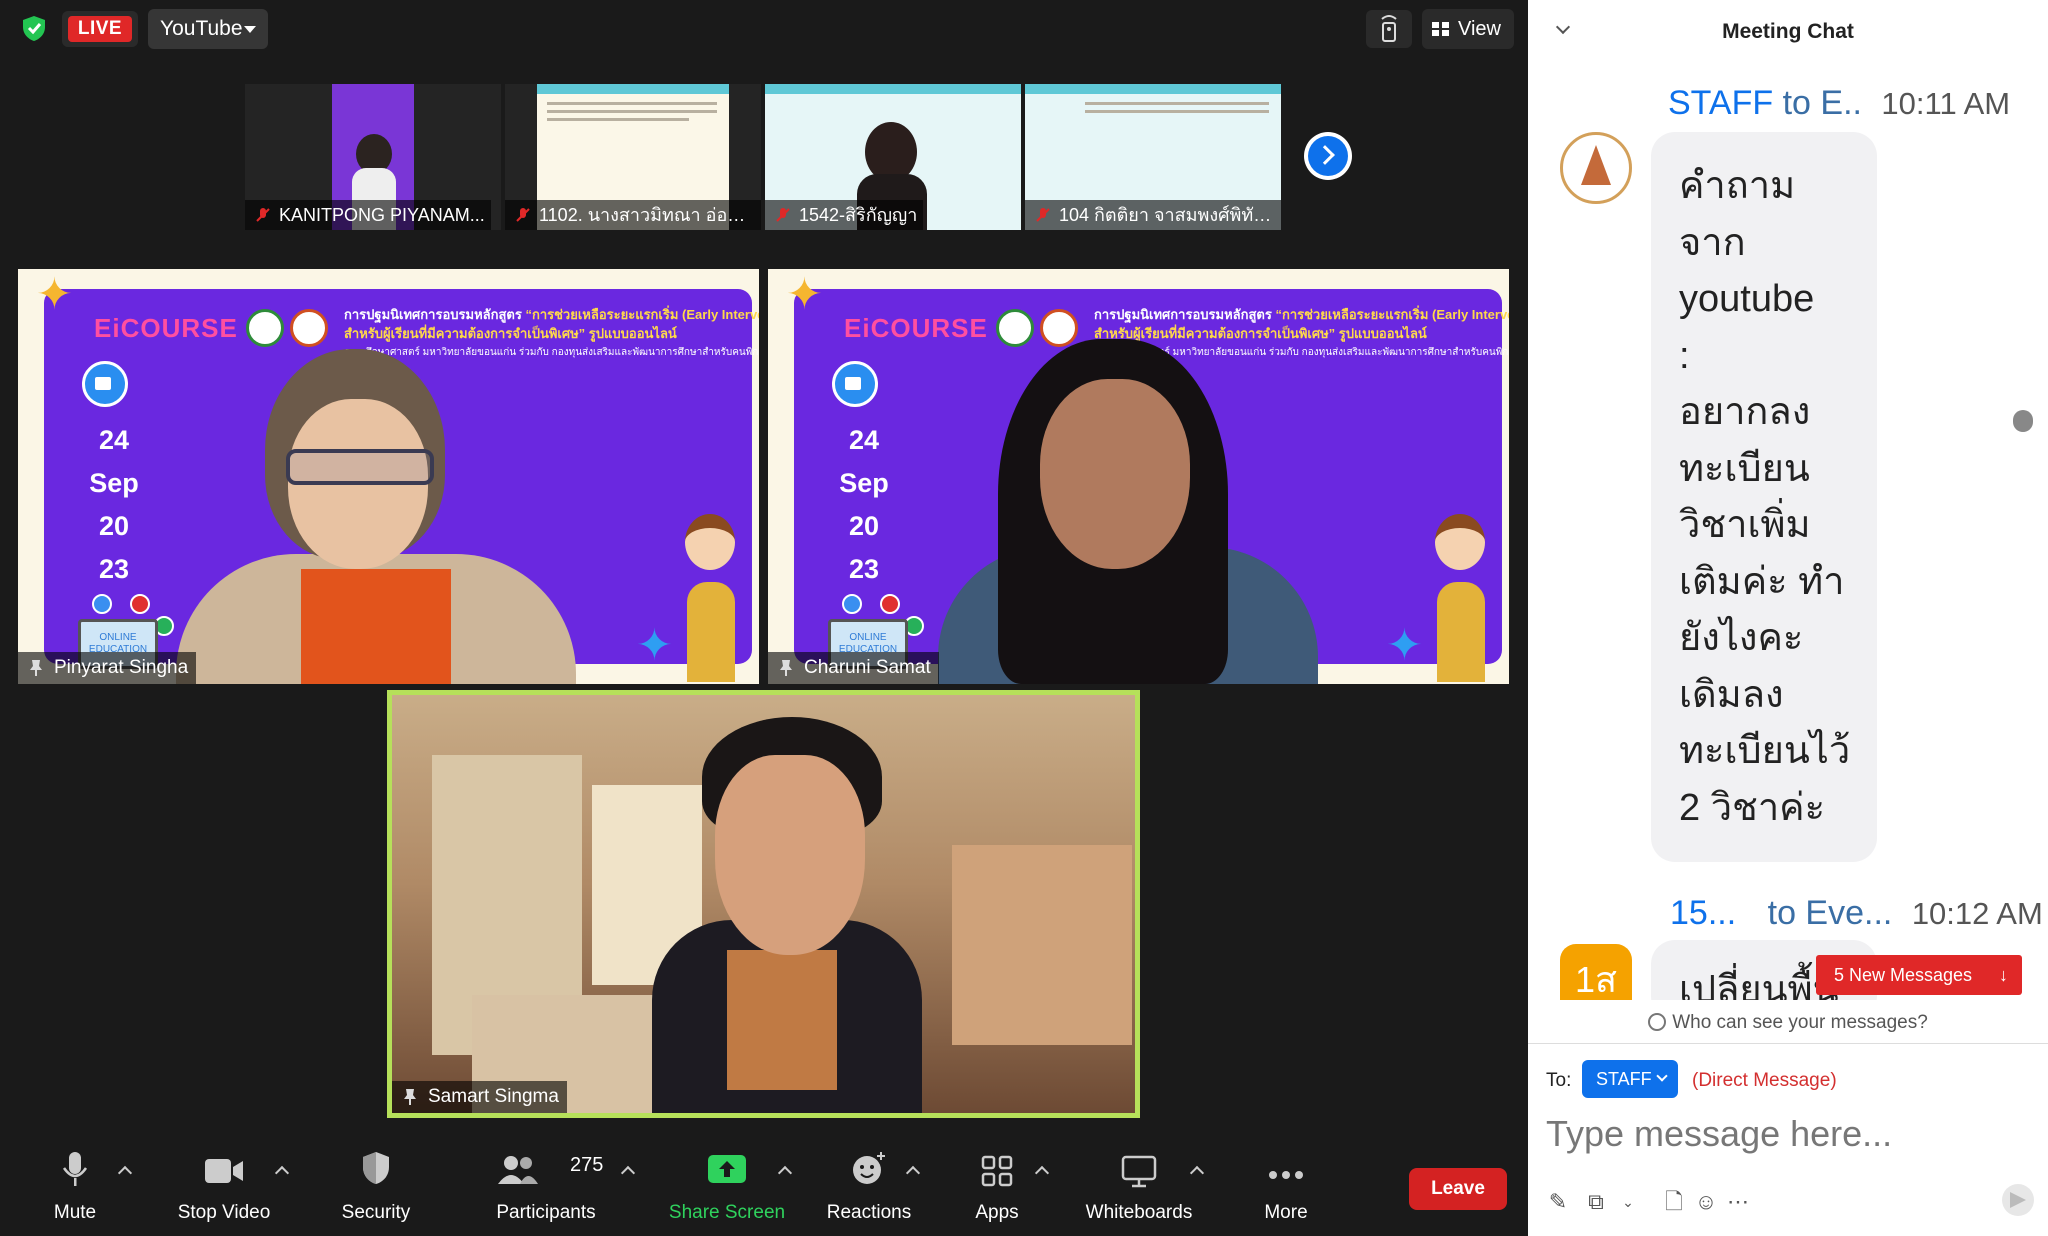 This screenshot has width=2048, height=1236. Describe the element at coordinates (1788, 1202) in the screenshot. I see `compose-toolbar: ✎ ⧉ ⌄ 🗋 ☺ ⋯` at that location.